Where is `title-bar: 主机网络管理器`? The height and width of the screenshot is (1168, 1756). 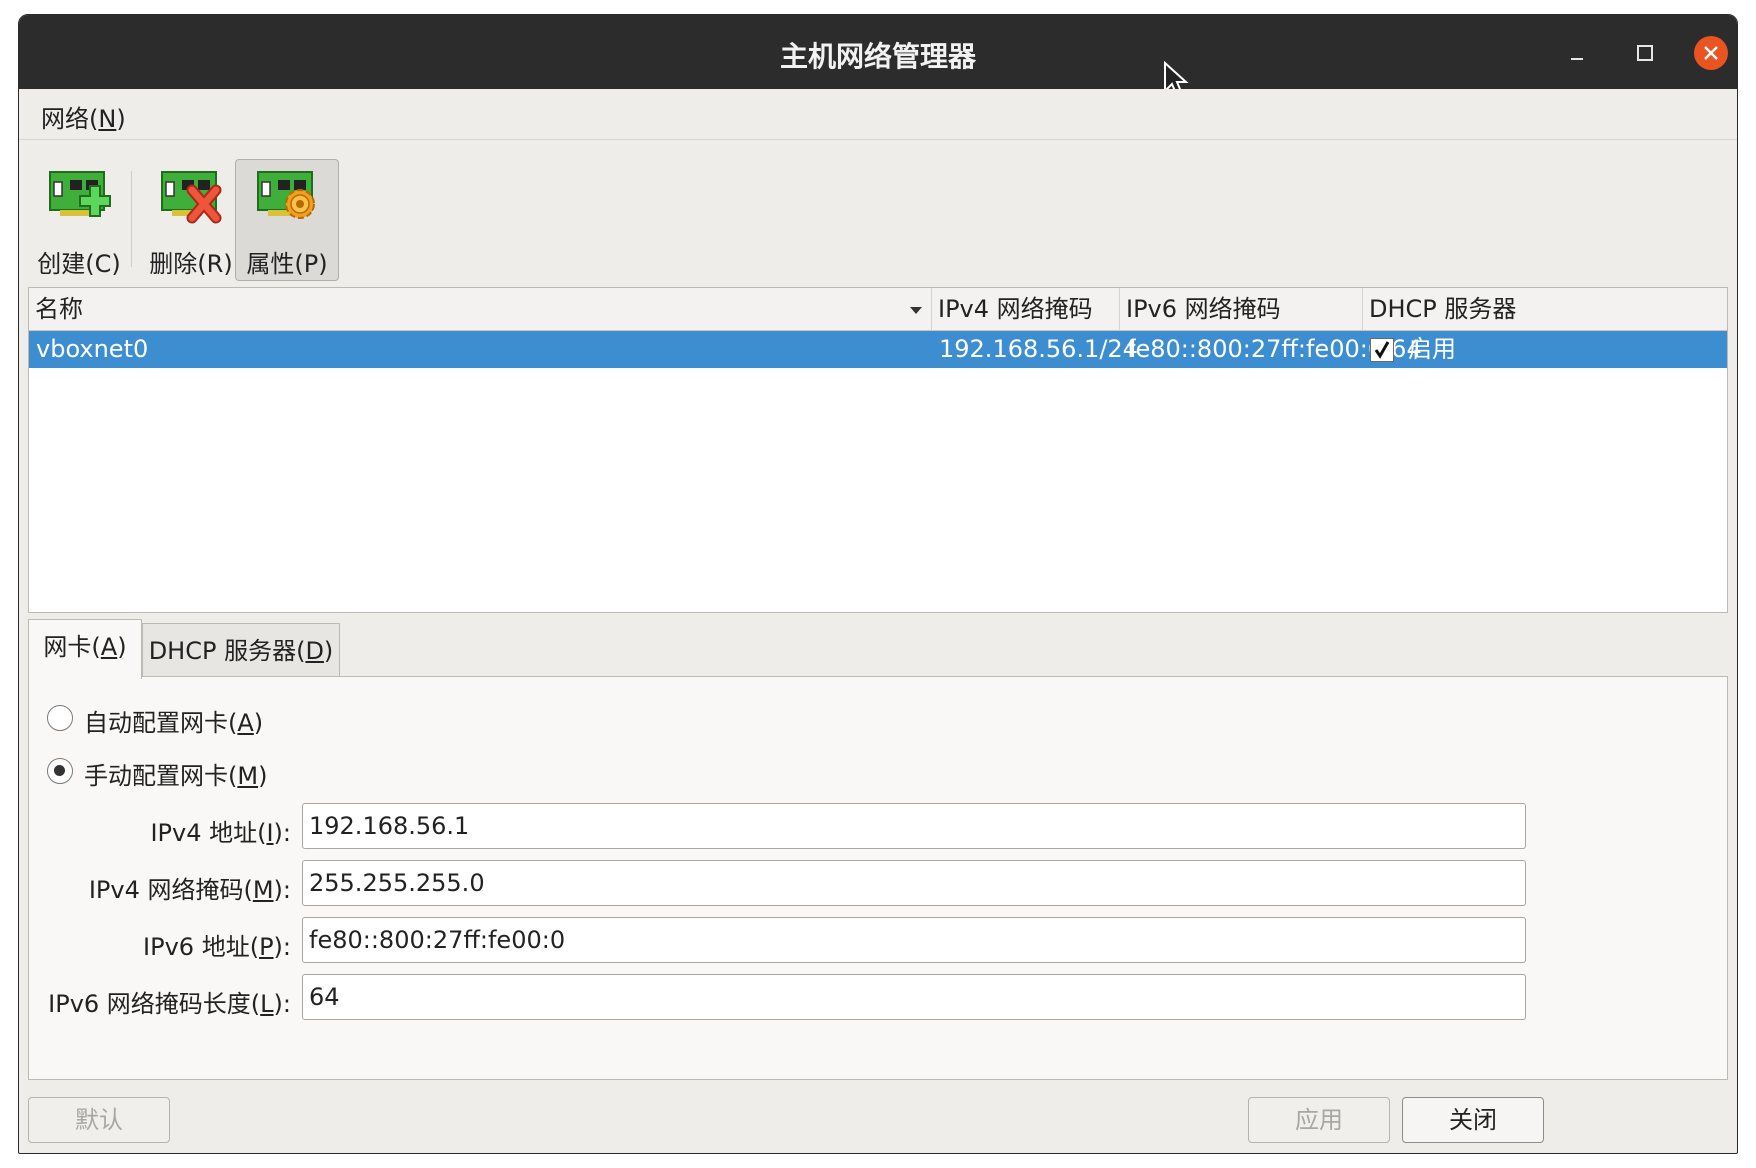
title-bar: 主机网络管理器 is located at coordinates (878, 52).